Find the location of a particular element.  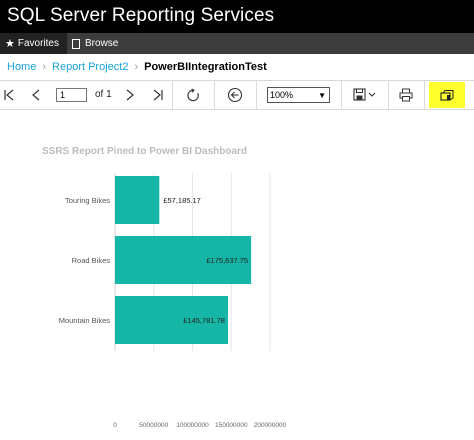

first-page-button is located at coordinates (9, 95).